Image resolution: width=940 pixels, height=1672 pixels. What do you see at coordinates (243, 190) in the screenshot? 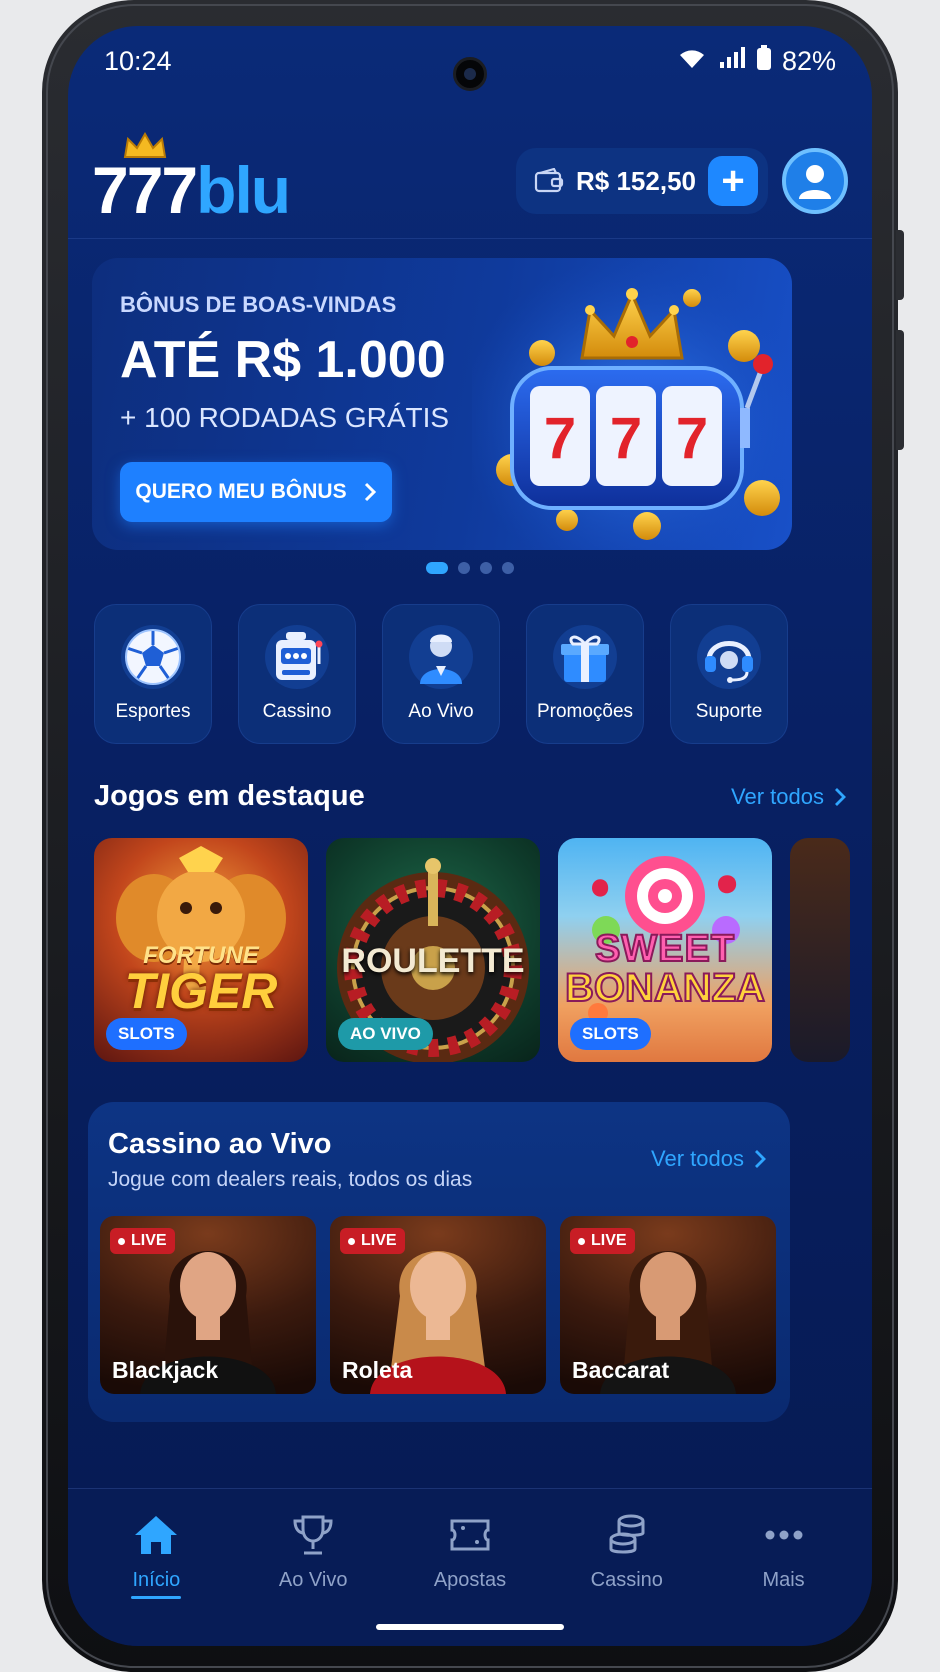
I see `logo-accent: blu` at bounding box center [243, 190].